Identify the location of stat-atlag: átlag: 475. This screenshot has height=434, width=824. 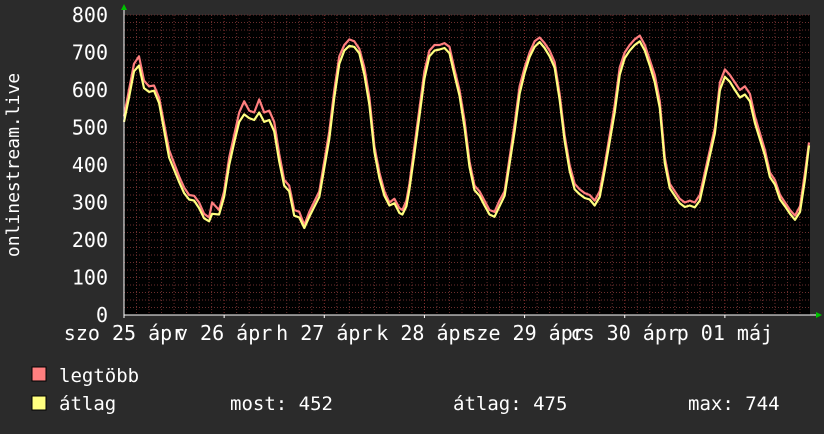
(510, 404).